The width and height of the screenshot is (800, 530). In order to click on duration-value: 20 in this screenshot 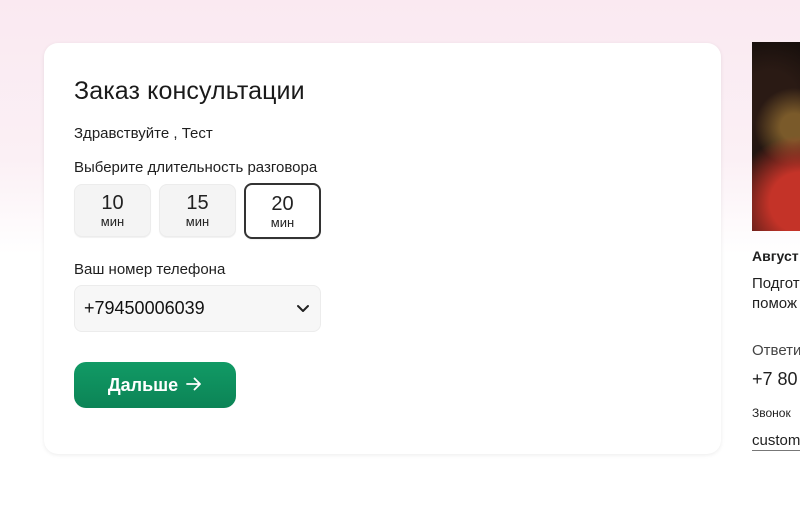, I will do `click(282, 203)`.